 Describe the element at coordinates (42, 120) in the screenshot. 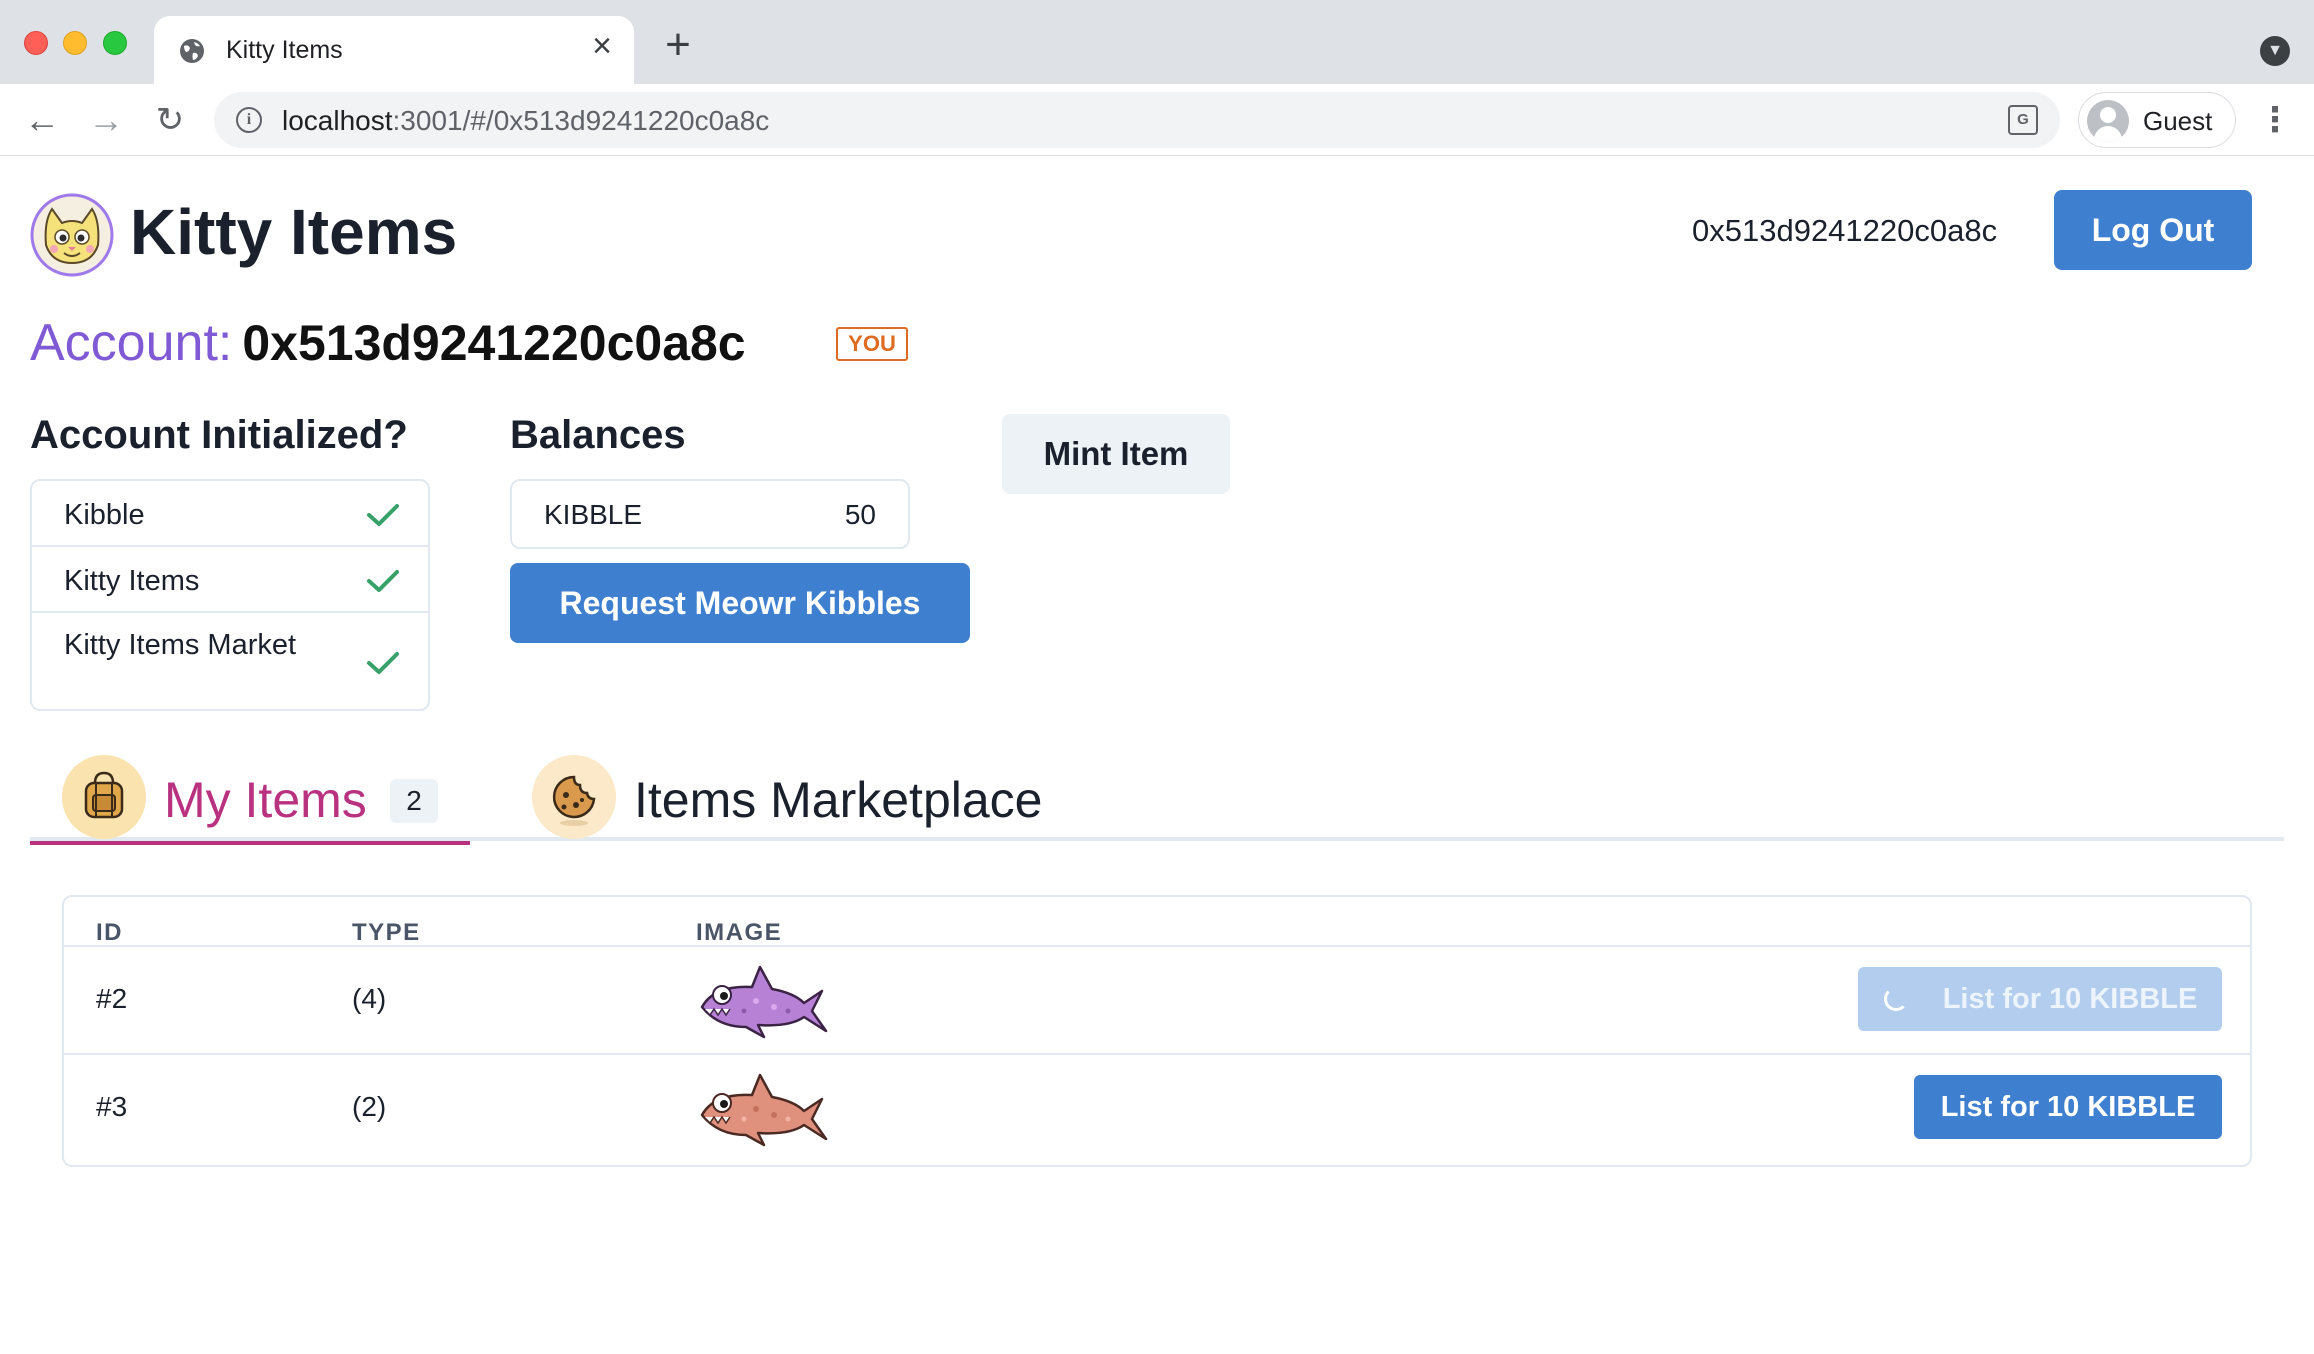

I see `back-button: ←` at that location.